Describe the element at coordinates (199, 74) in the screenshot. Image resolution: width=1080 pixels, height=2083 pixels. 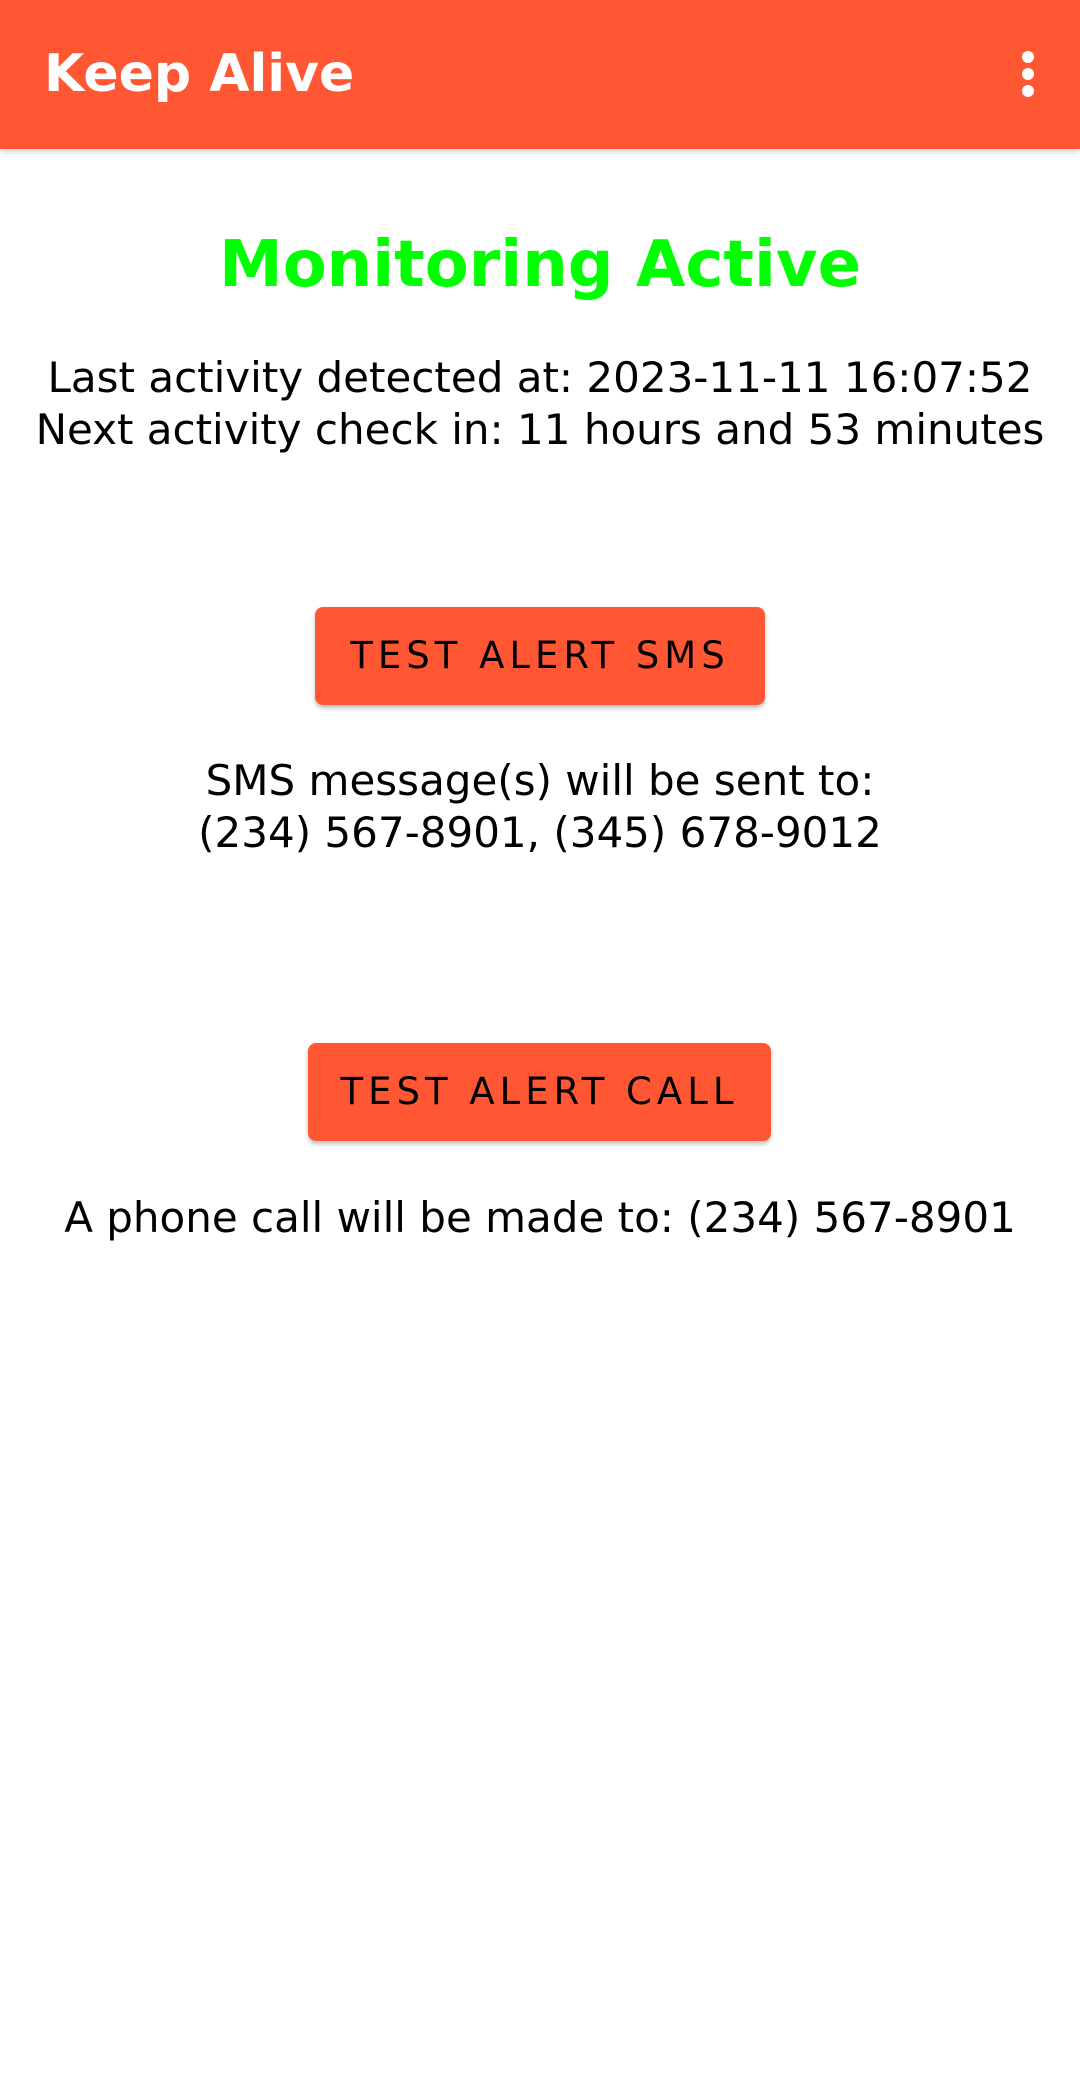
I see `app-title: Keep Alive` at that location.